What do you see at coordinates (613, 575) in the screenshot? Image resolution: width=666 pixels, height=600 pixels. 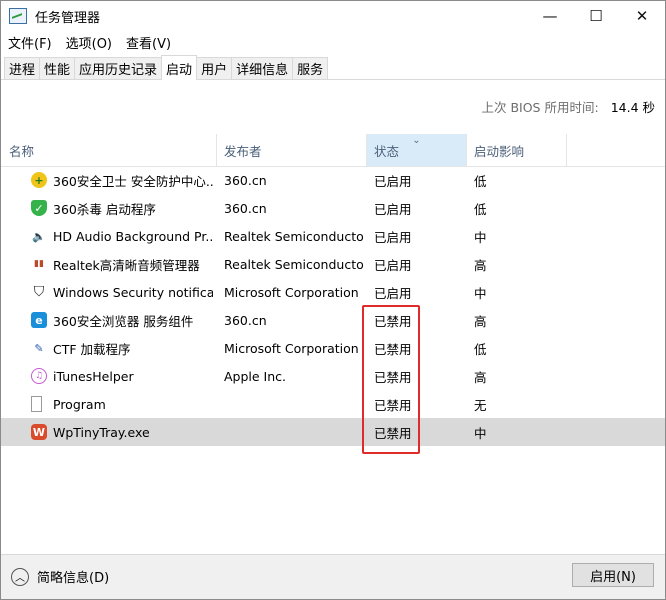 I see `enable-button: 启用(N)` at bounding box center [613, 575].